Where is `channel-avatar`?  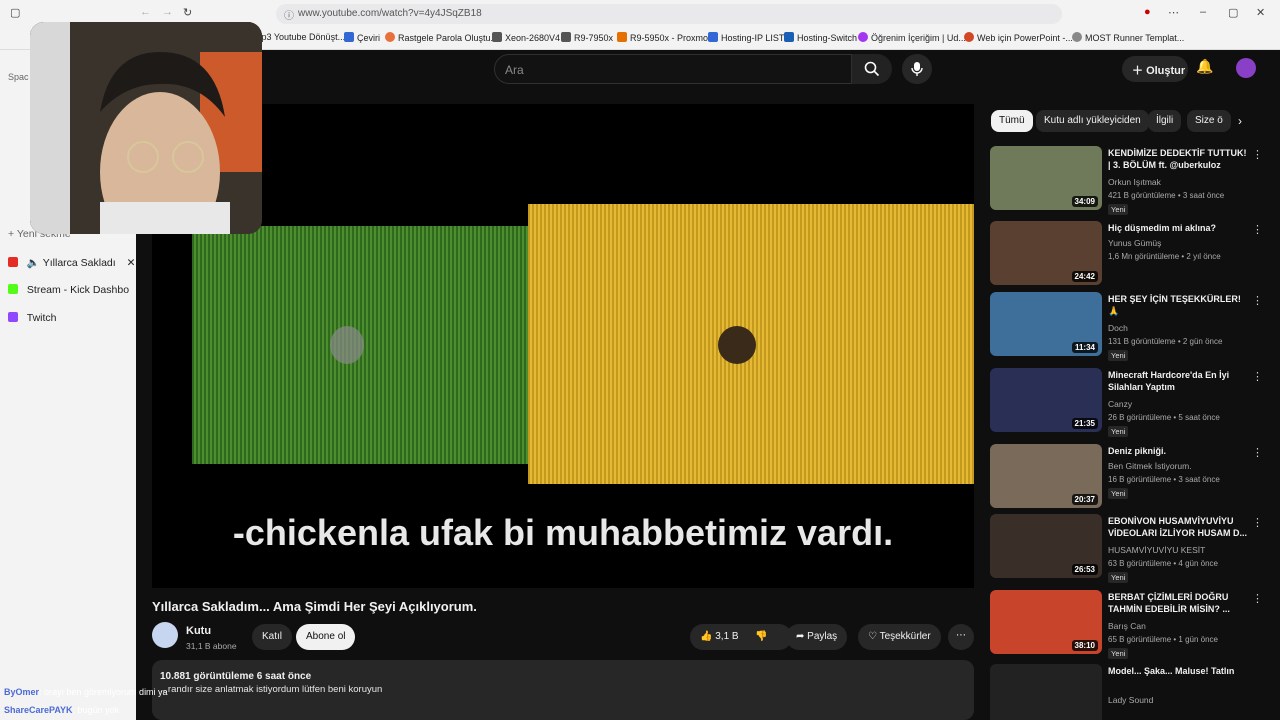
channel-avatar is located at coordinates (165, 635).